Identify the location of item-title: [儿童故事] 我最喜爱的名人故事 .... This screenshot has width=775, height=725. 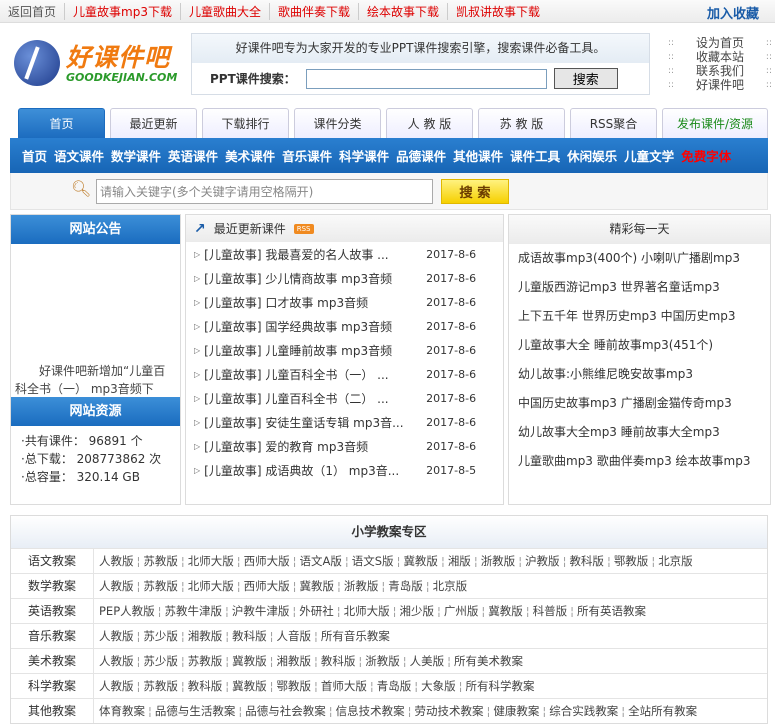
(315, 254).